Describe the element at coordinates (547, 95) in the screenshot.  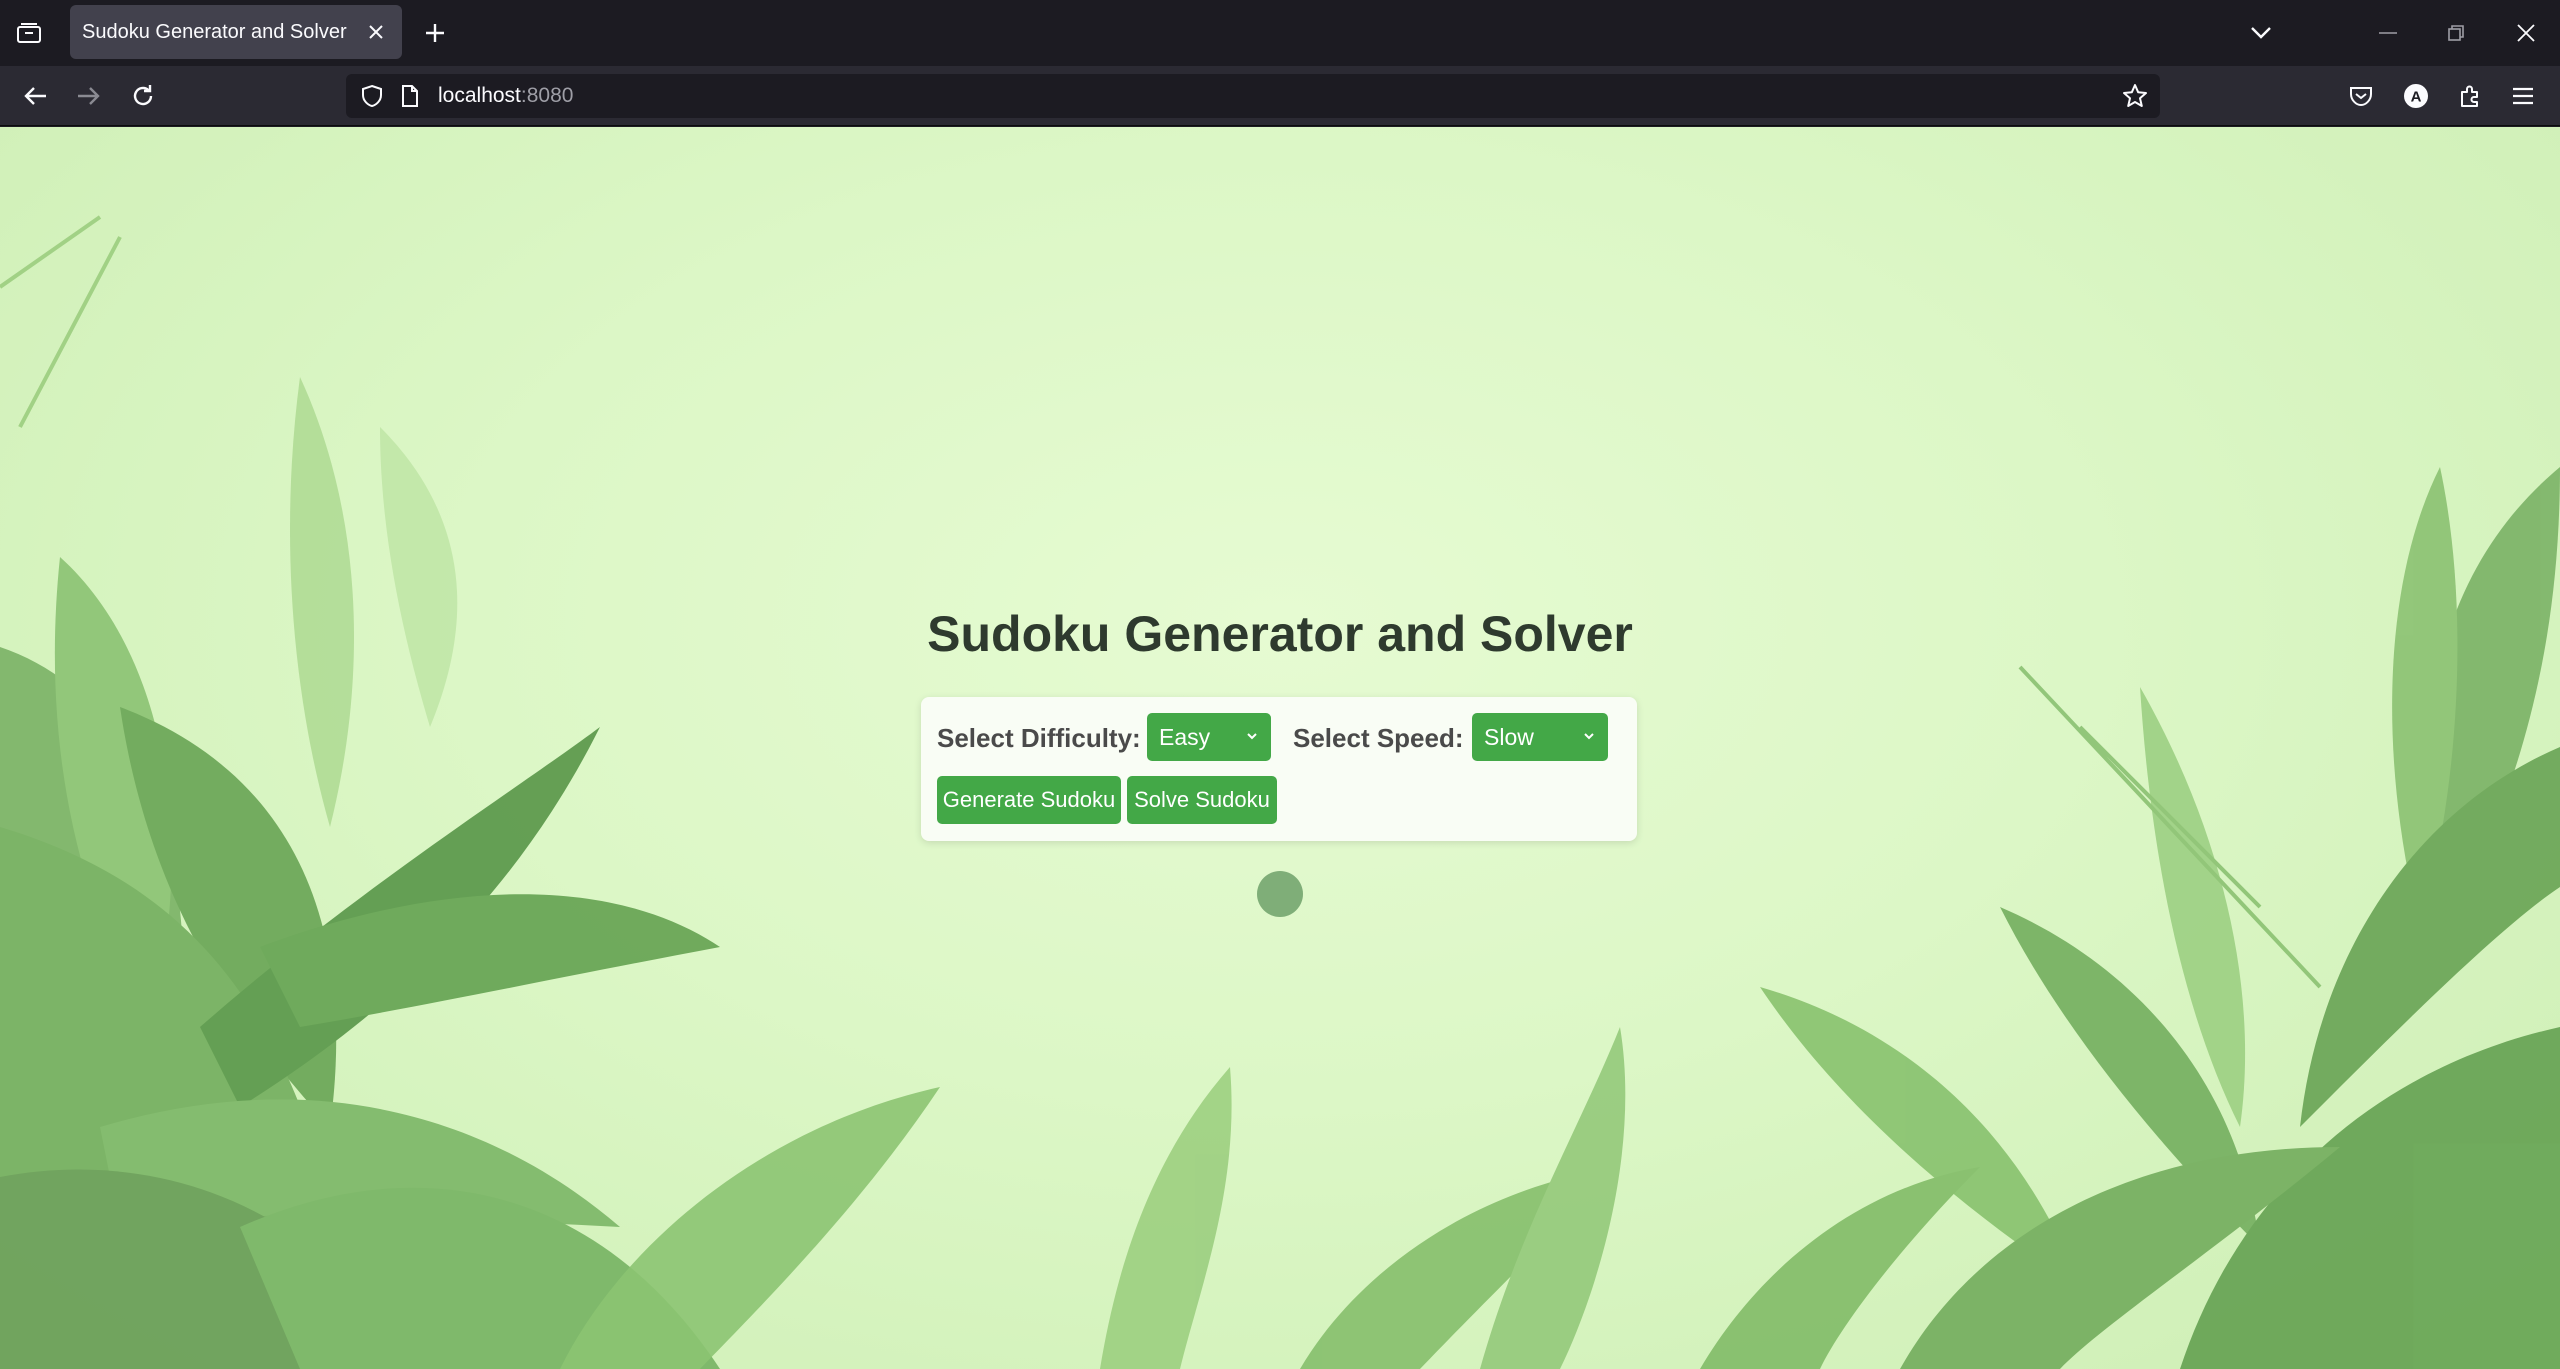
I see `url-port: :8080` at that location.